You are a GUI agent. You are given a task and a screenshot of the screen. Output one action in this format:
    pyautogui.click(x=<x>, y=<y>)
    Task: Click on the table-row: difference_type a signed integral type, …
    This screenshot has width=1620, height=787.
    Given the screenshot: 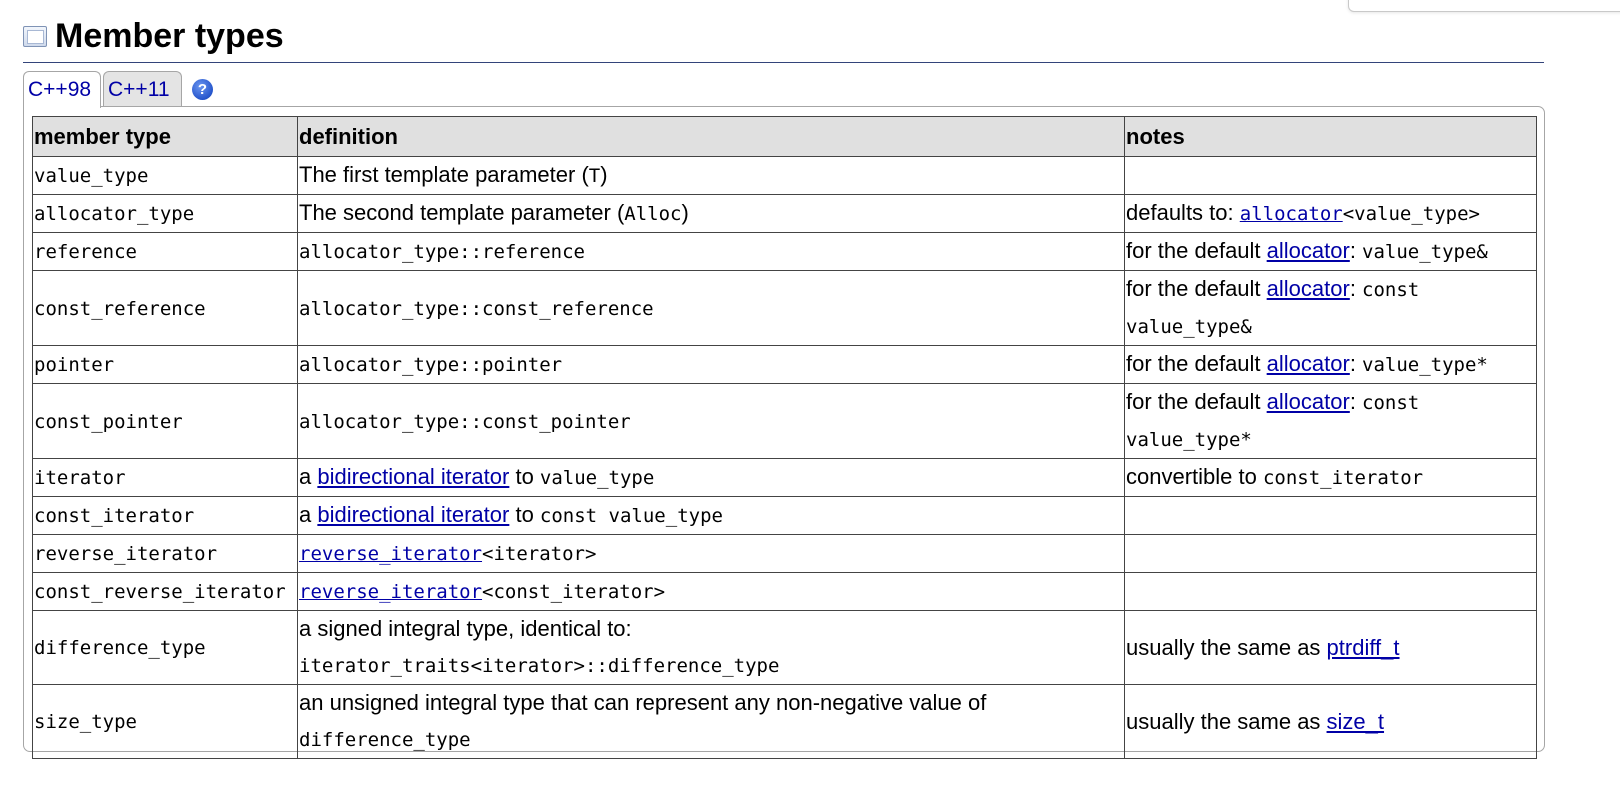 What is the action you would take?
    pyautogui.click(x=784, y=647)
    